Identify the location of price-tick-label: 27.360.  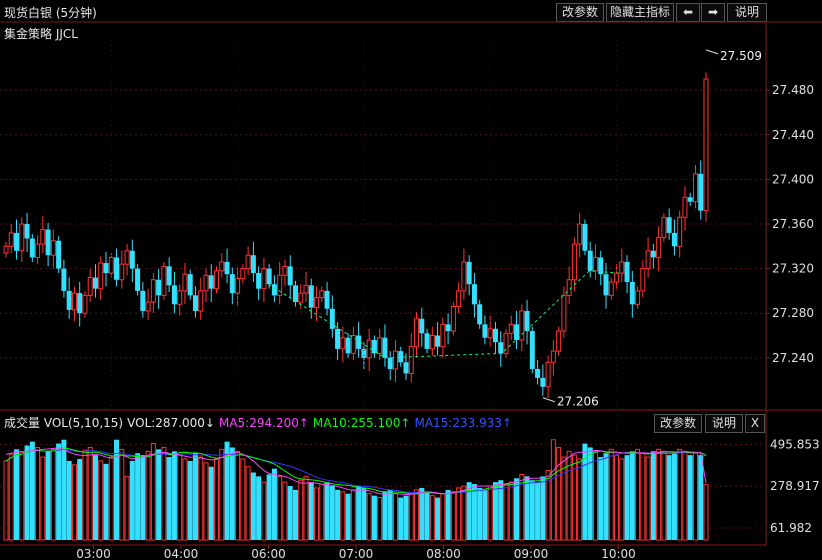
(793, 224).